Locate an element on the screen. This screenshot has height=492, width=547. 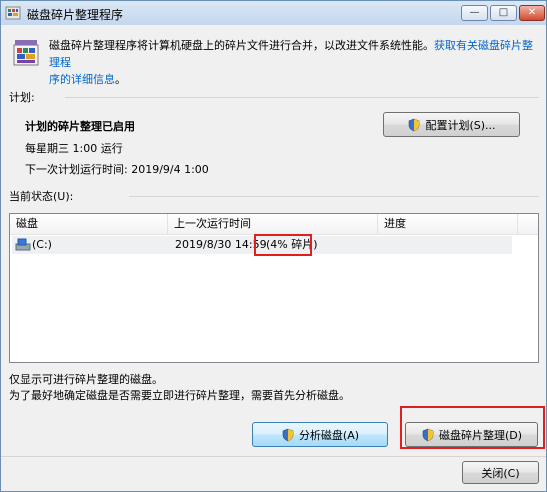
close-window-button: ✕ is located at coordinates (532, 13).